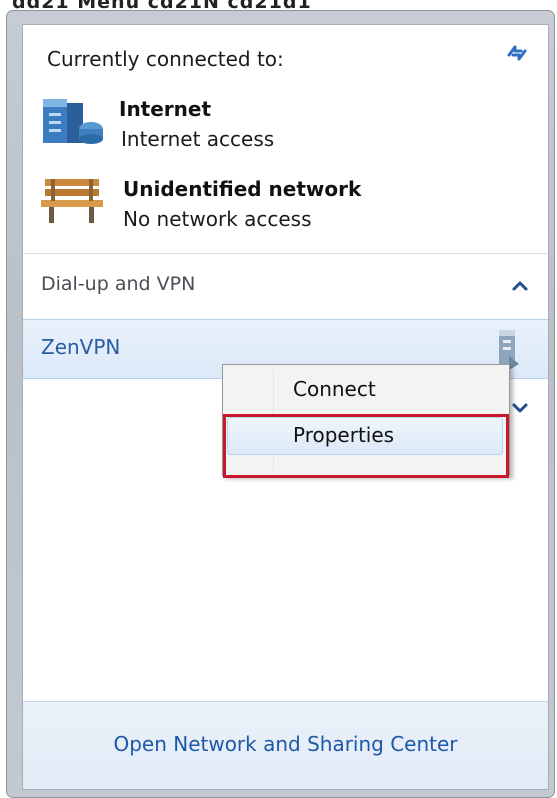 This screenshot has width=557, height=798. I want to click on dialup-vpn-section-title: Dial-up and VPN, so click(118, 284).